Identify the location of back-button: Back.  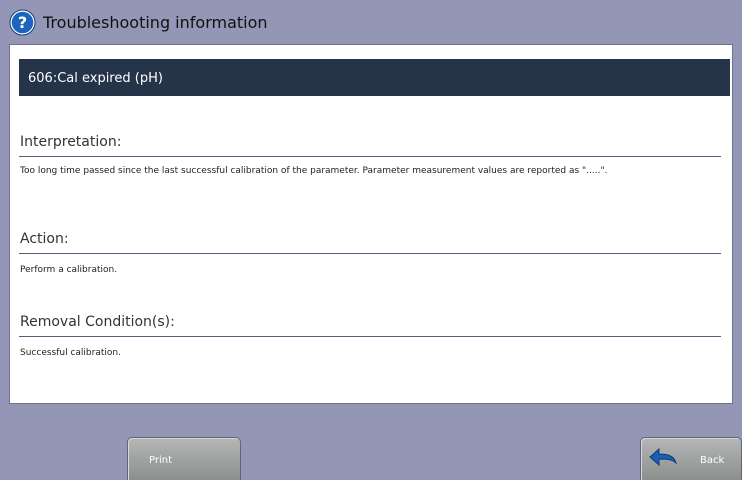
(691, 458).